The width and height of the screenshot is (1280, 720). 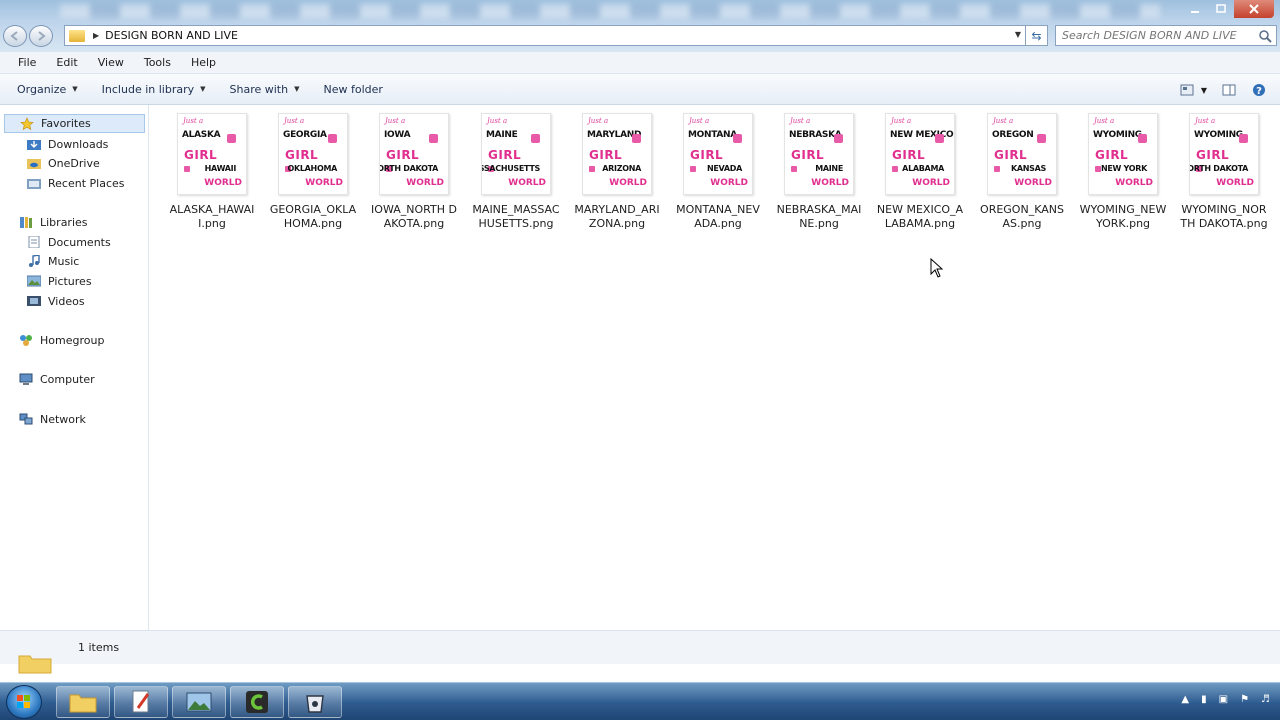 I want to click on nav-music: Music, so click(x=52, y=261).